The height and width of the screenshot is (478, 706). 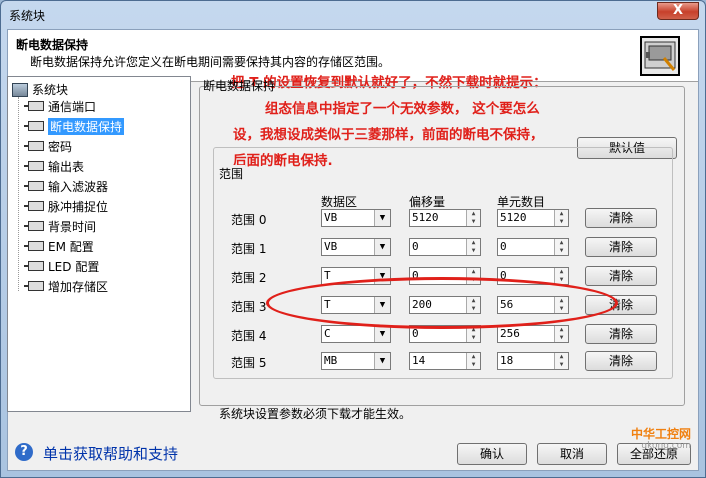 I want to click on area-select: MB ▼, so click(x=356, y=361).